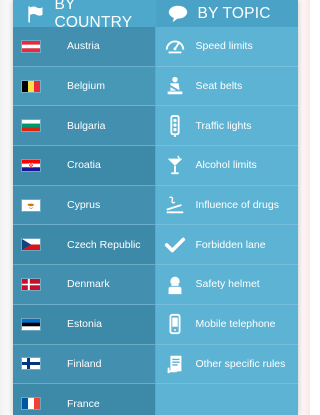 This screenshot has width=320, height=415. I want to click on topic-label: Speed limits, so click(224, 46).